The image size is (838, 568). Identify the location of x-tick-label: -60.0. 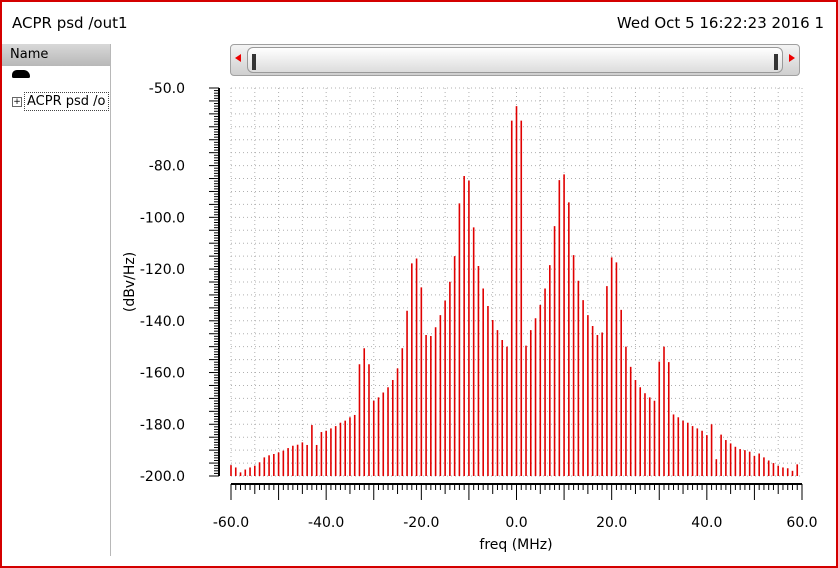
(231, 523).